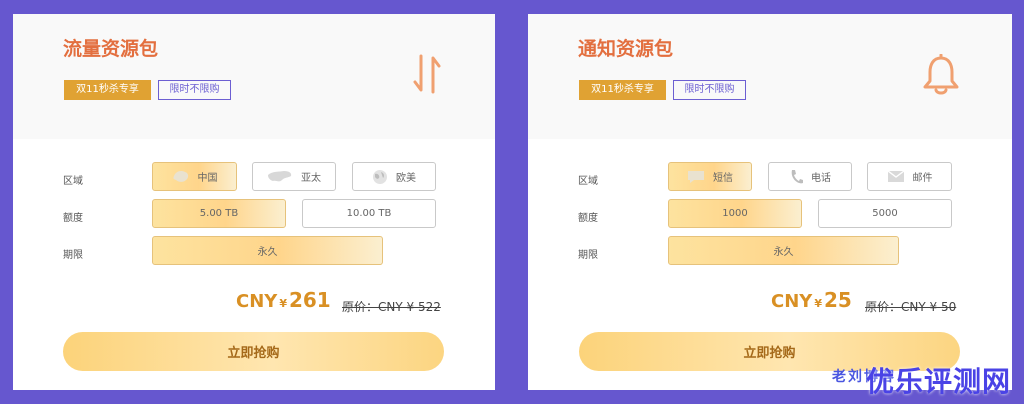 This screenshot has width=1024, height=404. Describe the element at coordinates (280, 175) in the screenshot. I see `asia-map-icon` at that location.